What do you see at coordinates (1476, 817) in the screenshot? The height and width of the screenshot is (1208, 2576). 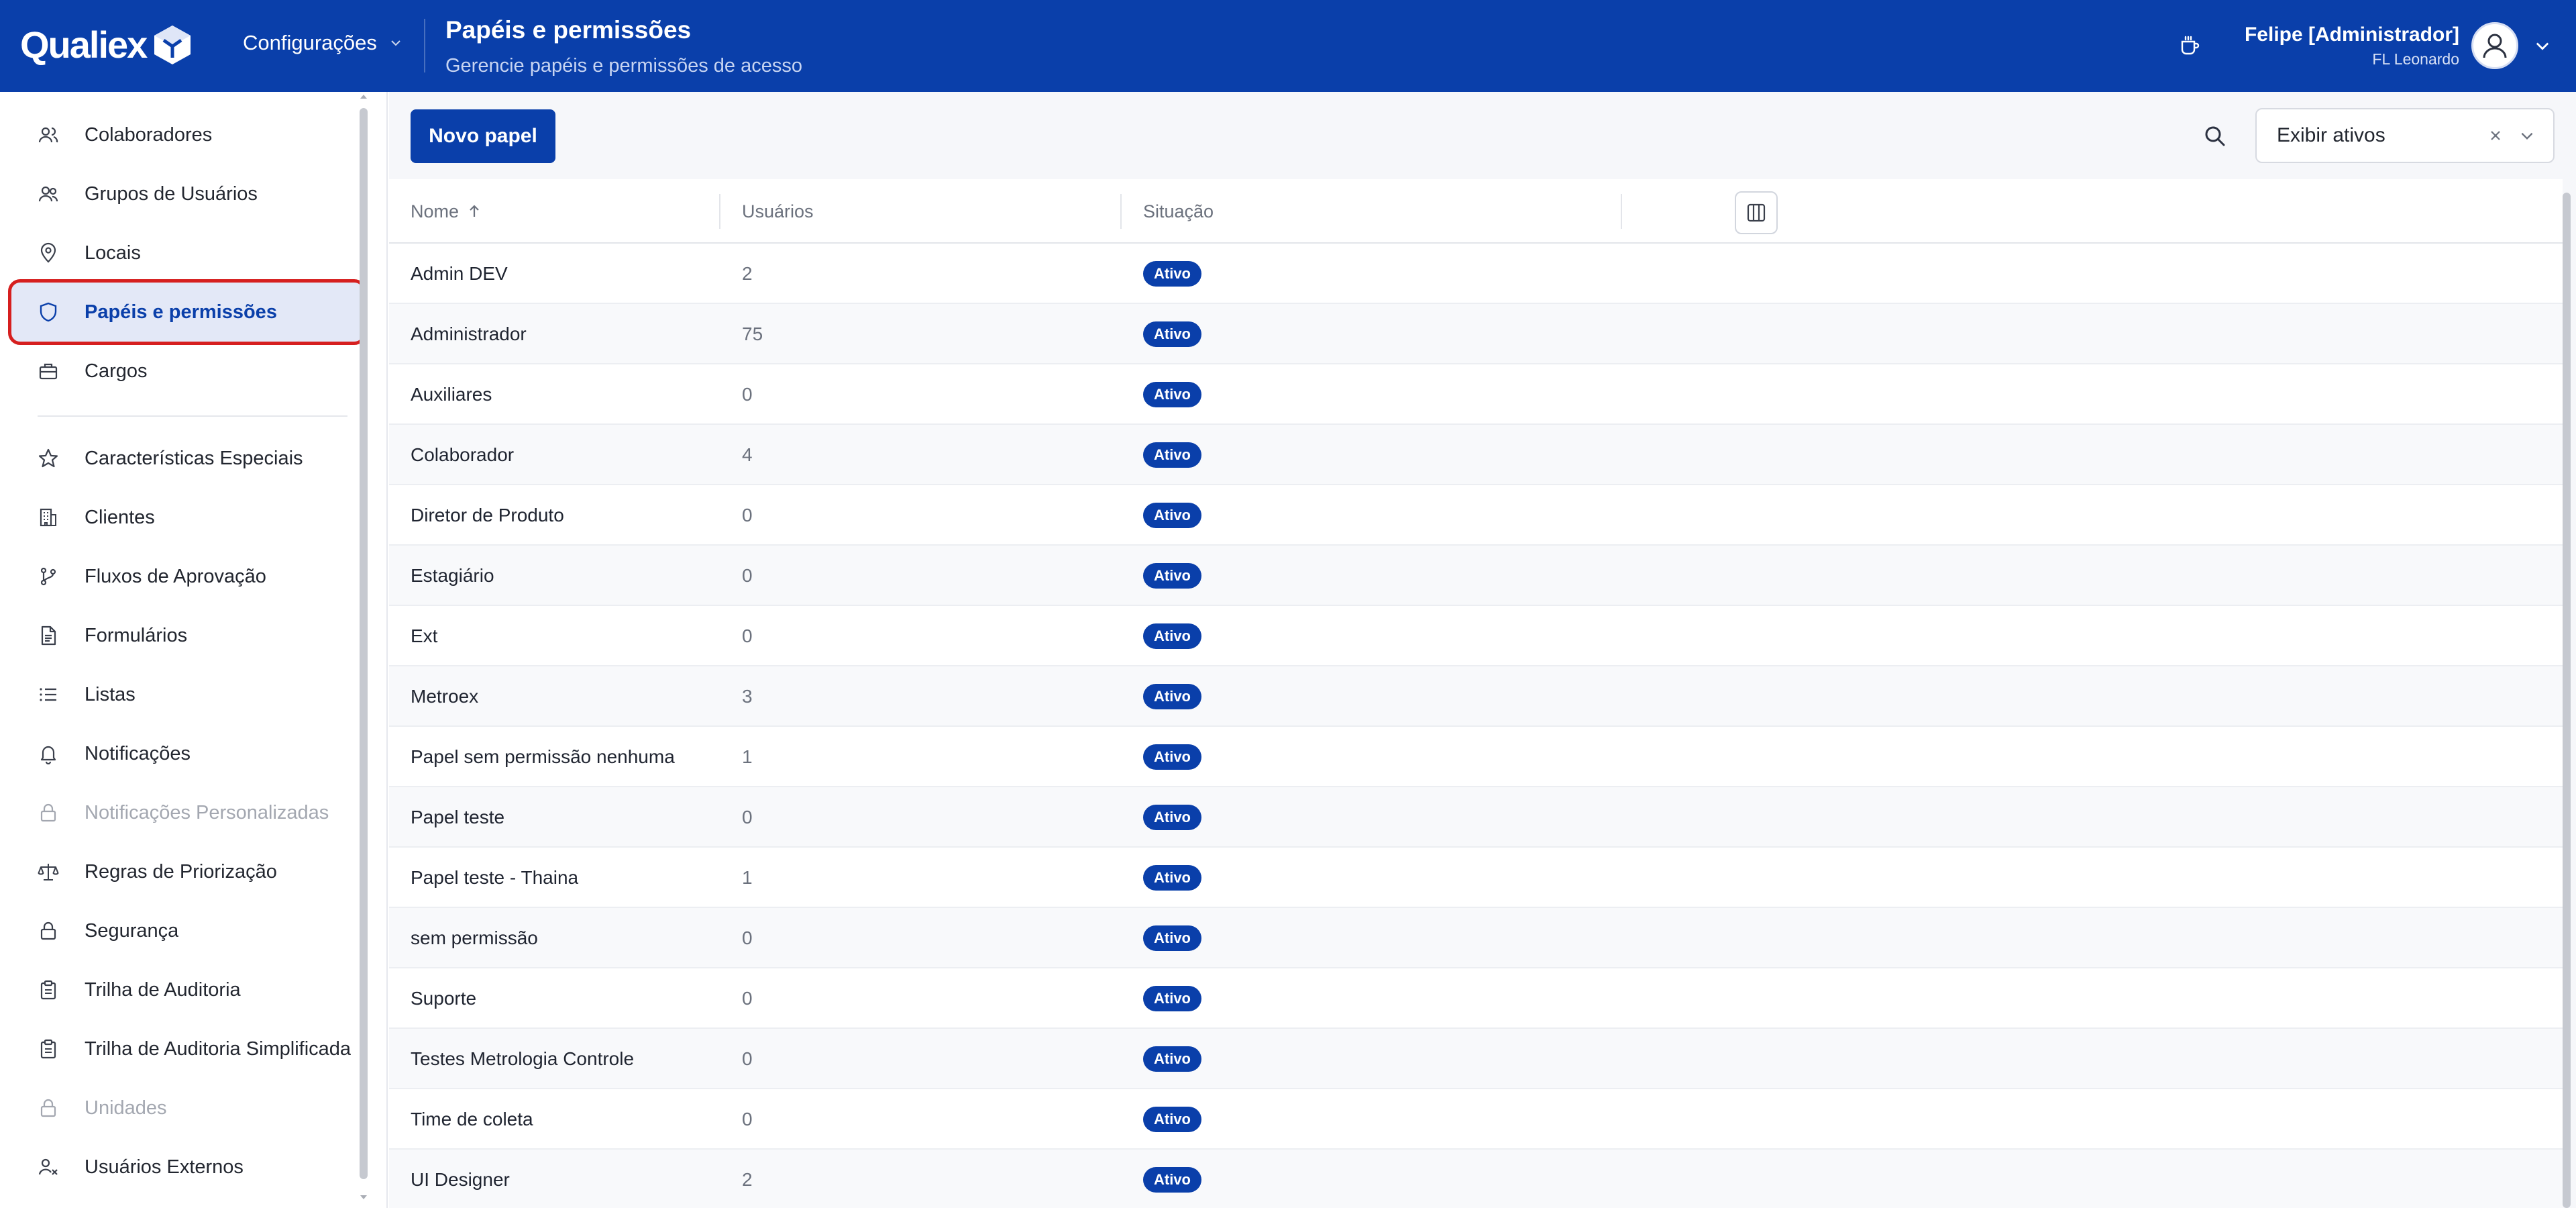 I see `table-row: Papel teste 0 Ativo` at bounding box center [1476, 817].